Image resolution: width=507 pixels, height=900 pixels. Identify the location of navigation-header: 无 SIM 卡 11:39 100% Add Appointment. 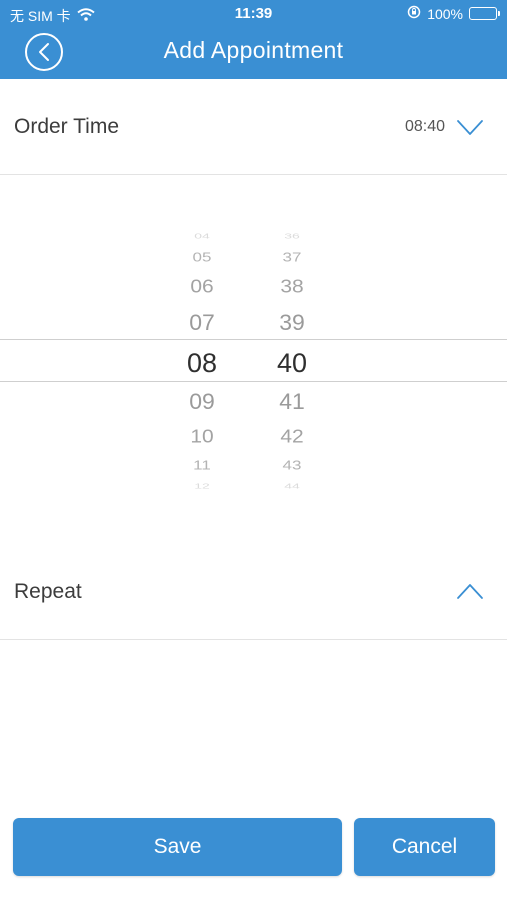
(253, 39).